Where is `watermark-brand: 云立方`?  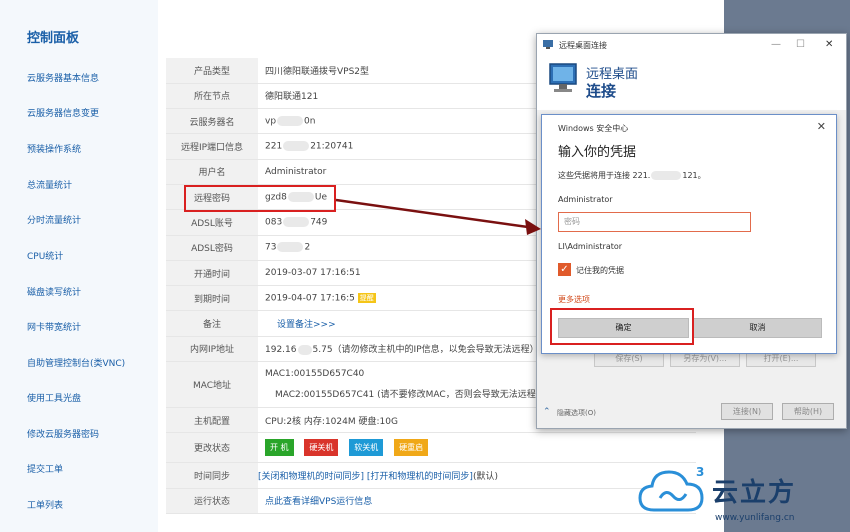
watermark-brand: 云立方 is located at coordinates (754, 493).